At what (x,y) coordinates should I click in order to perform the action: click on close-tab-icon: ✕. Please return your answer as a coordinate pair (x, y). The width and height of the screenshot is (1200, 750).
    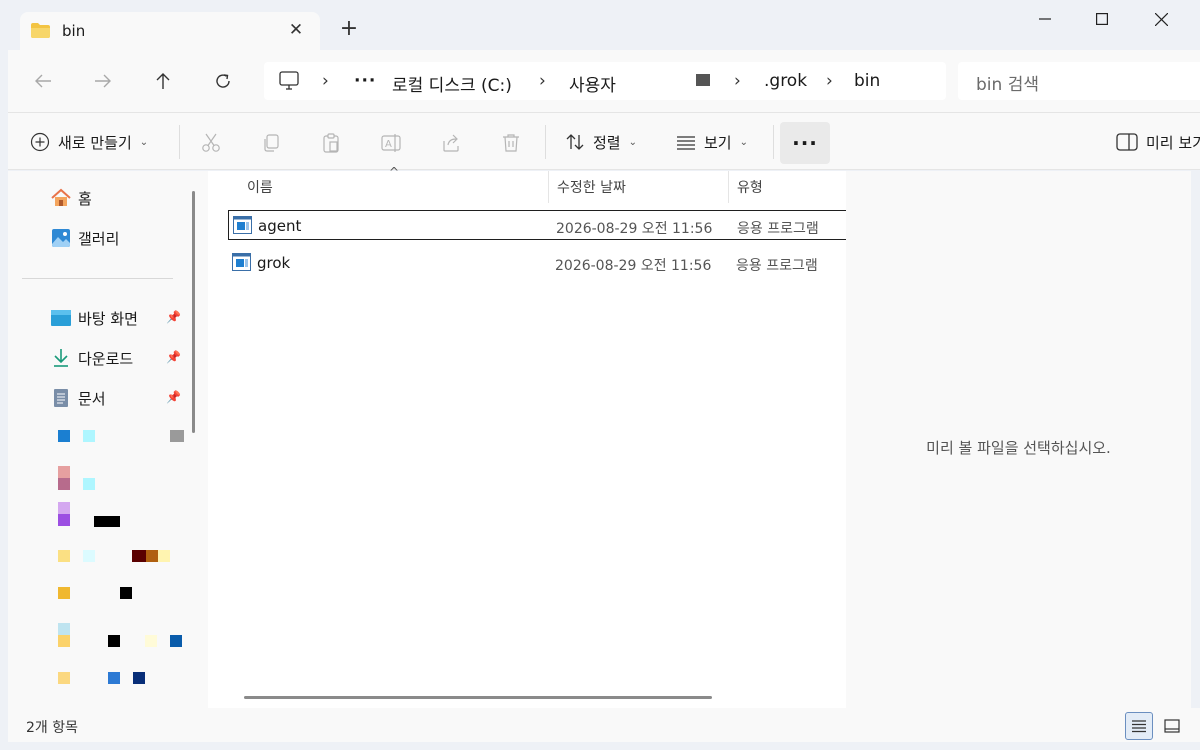
    Looking at the image, I should click on (296, 30).